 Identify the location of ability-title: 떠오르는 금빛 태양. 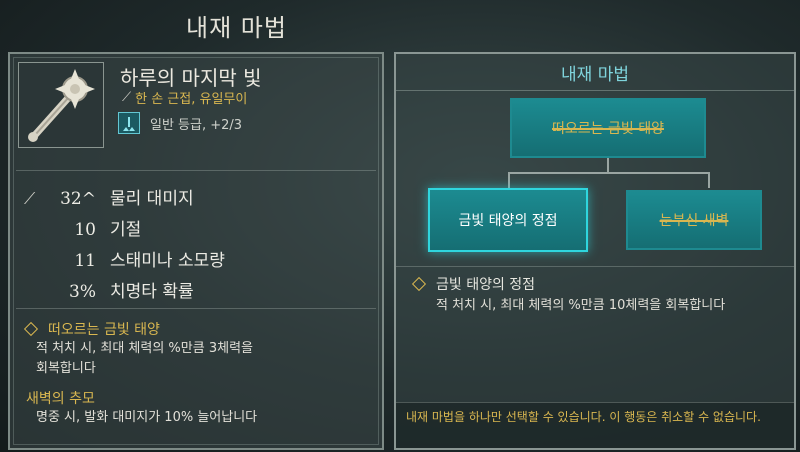
(104, 330).